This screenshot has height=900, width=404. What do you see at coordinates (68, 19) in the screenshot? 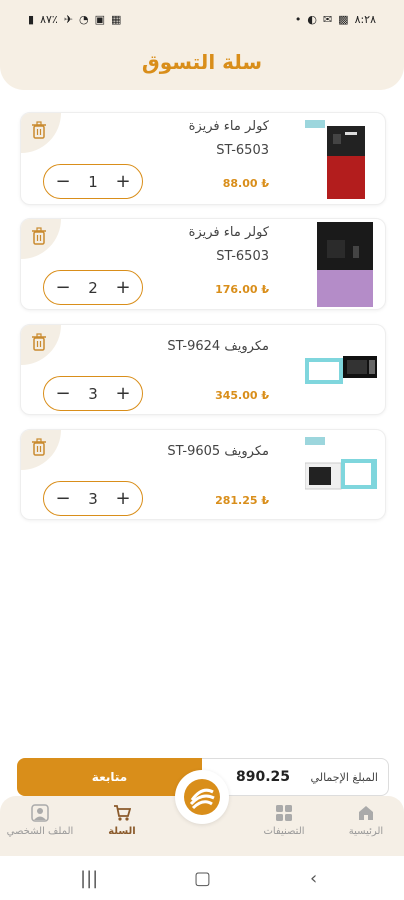
I see `airplane-icon: ✈` at bounding box center [68, 19].